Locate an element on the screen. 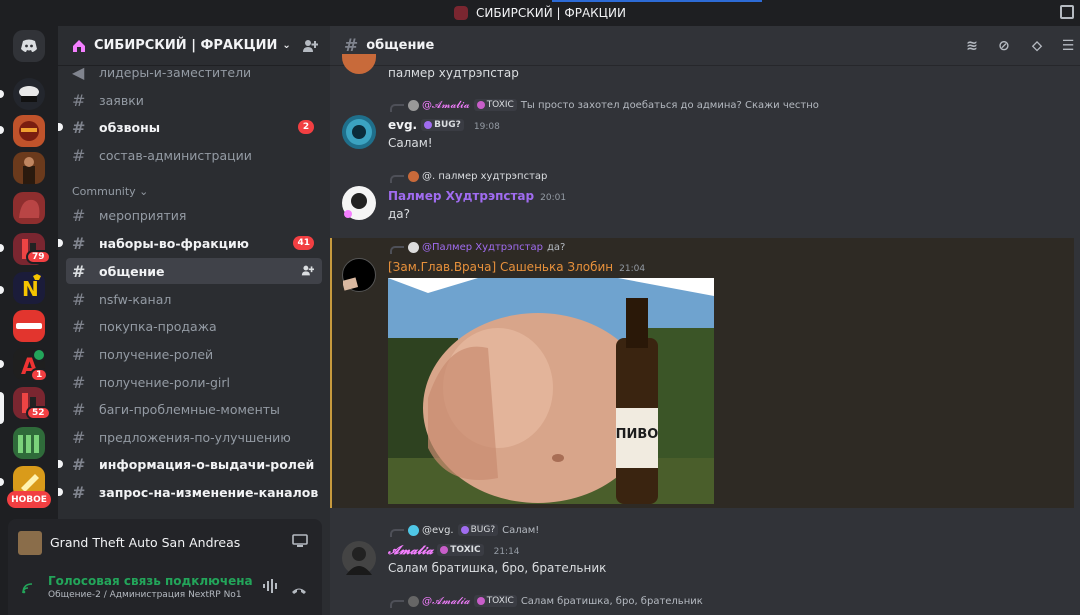 This screenshot has height=615, width=1080. inbox-icon is located at coordinates (1067, 12).